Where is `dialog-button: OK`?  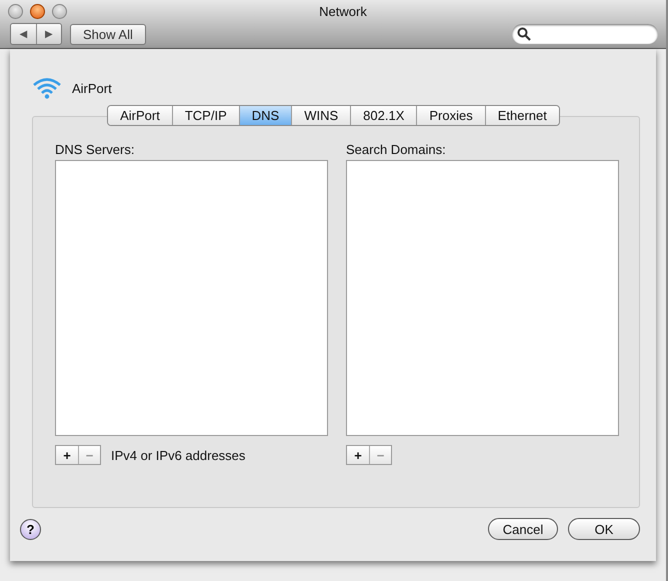 dialog-button: OK is located at coordinates (604, 529).